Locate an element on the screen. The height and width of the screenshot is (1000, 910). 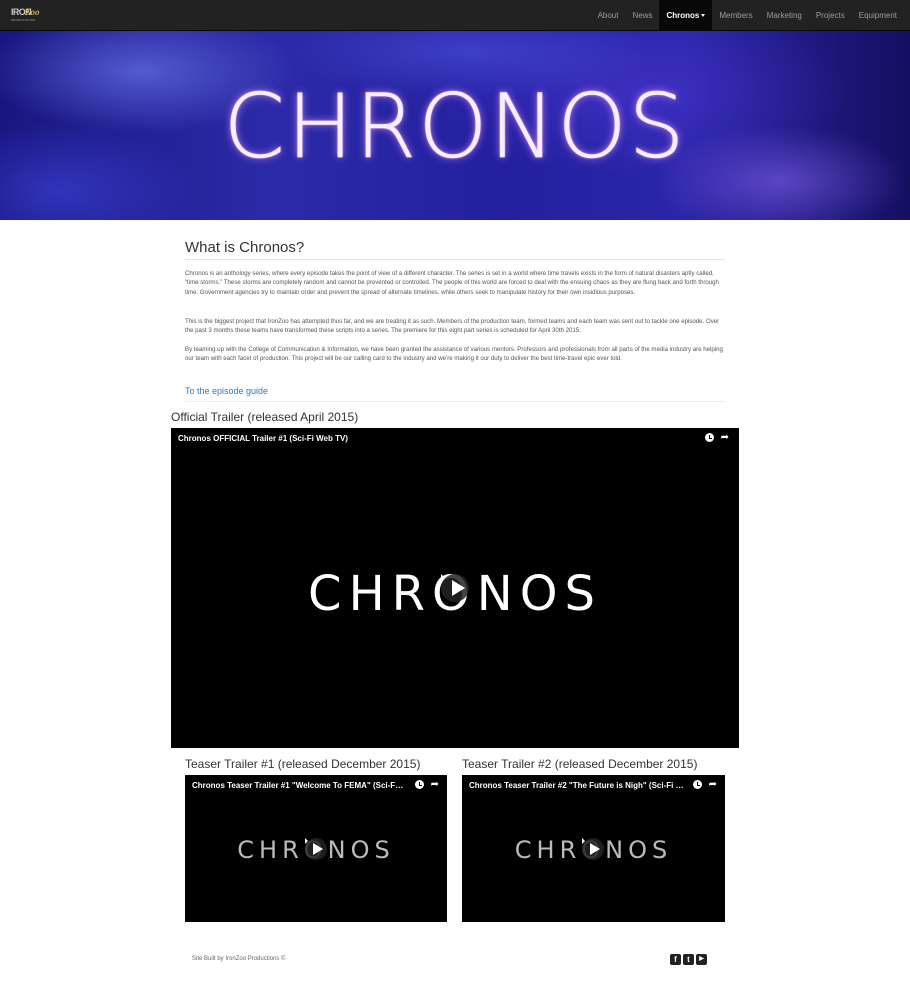
page-title: What is Chronos? is located at coordinates (245, 247).